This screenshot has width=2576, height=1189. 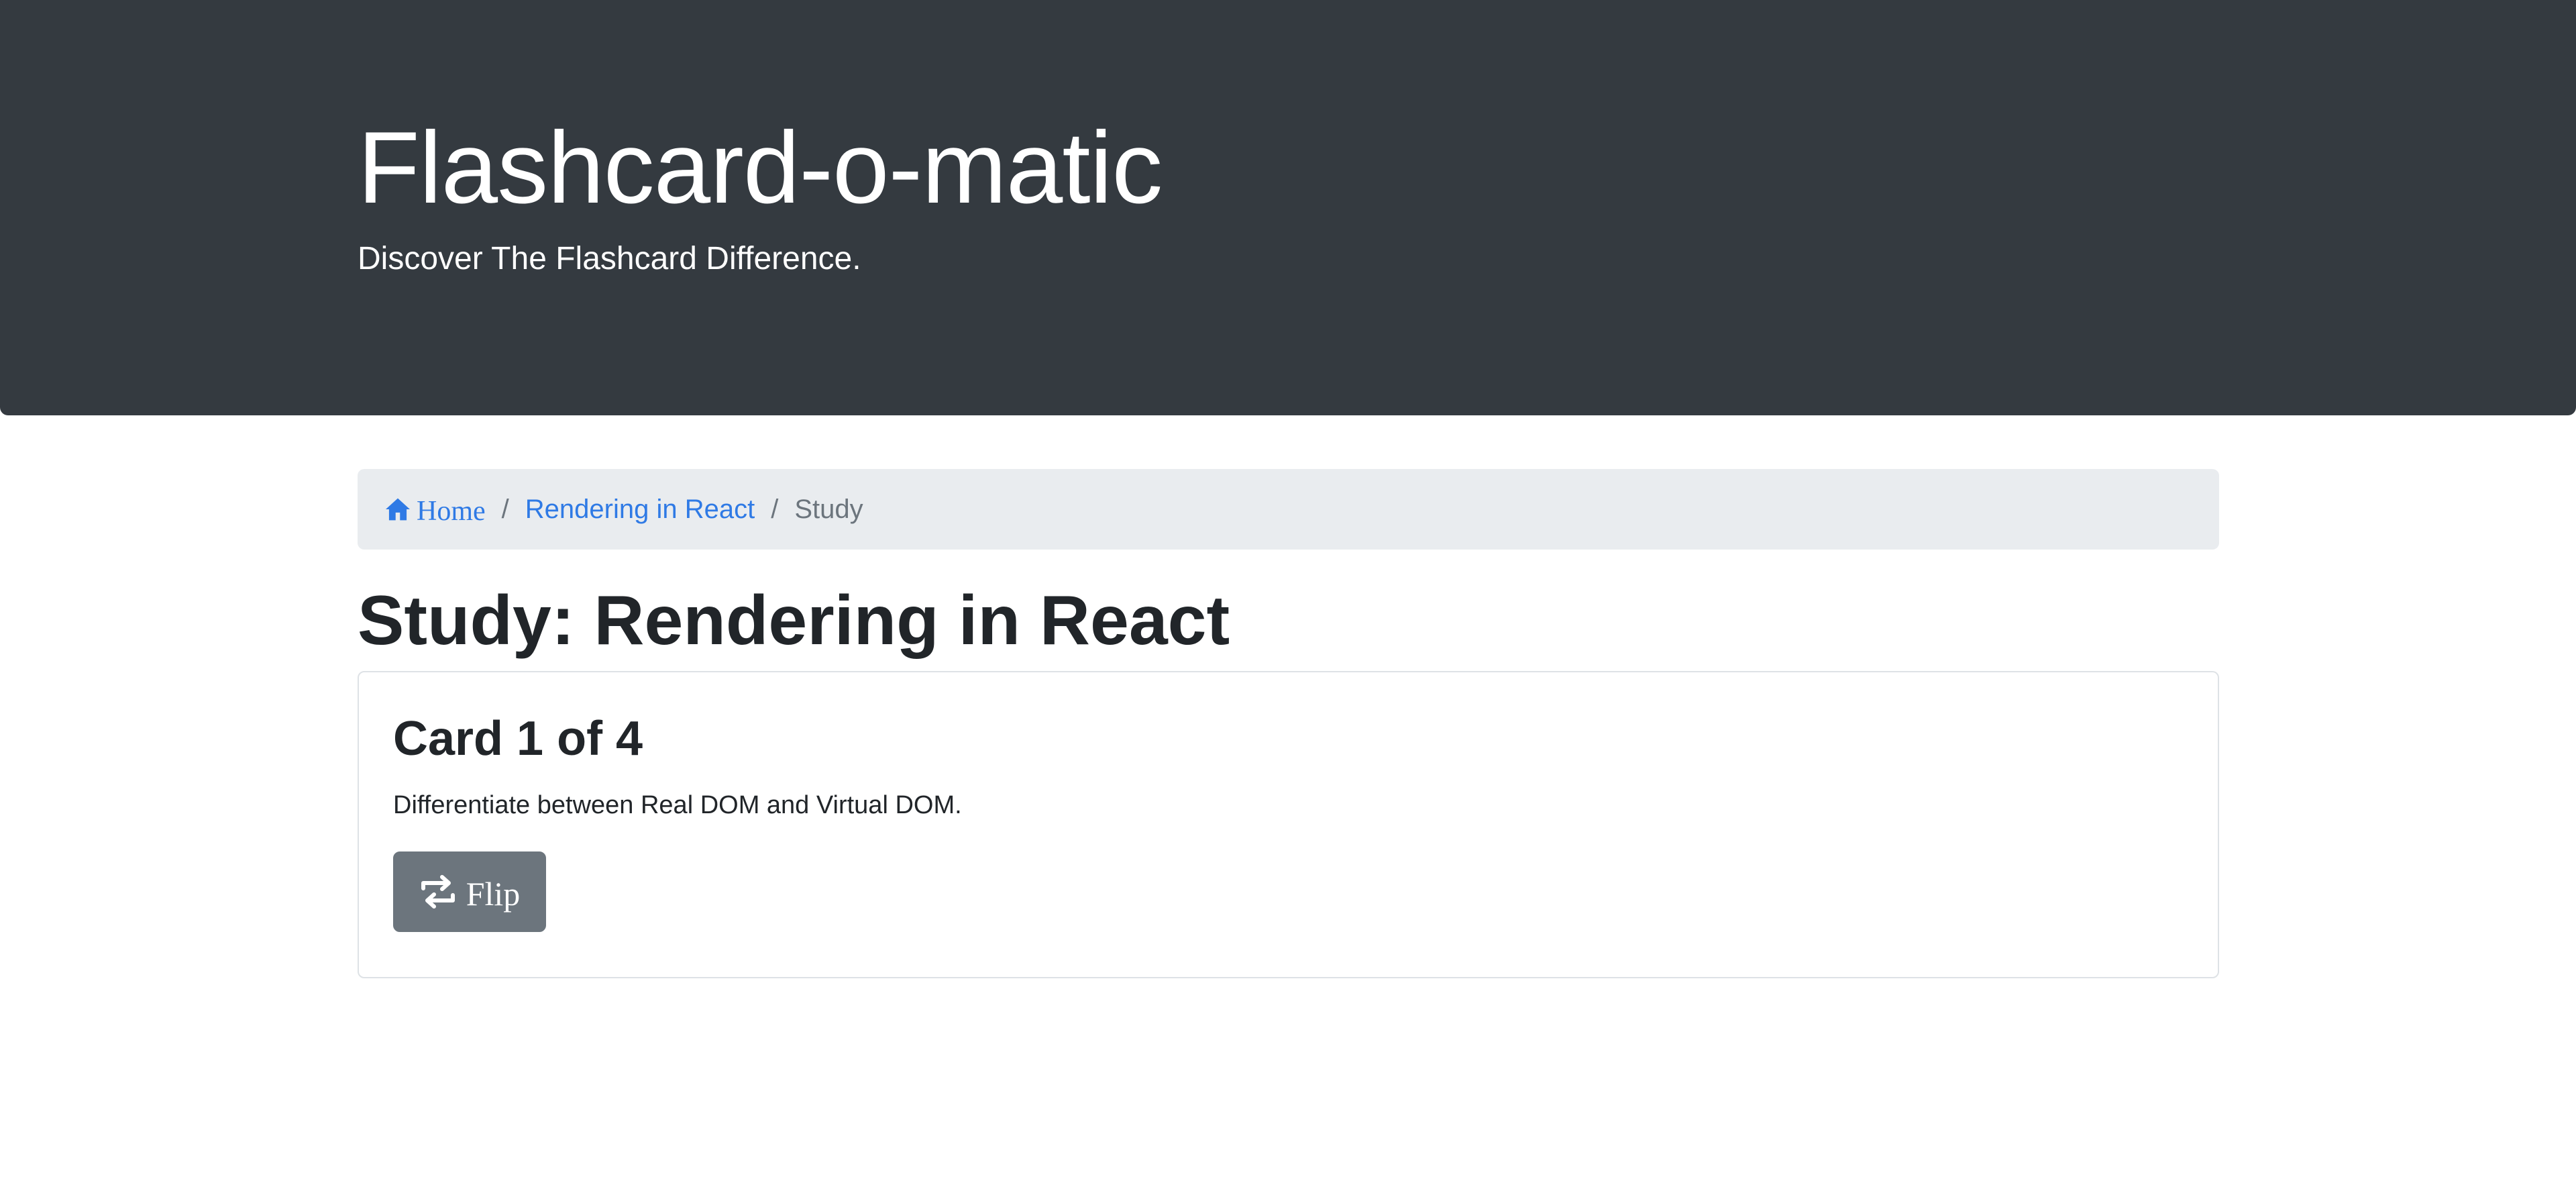 What do you see at coordinates (760, 168) in the screenshot?
I see `app-title: Flashcard-o-matic` at bounding box center [760, 168].